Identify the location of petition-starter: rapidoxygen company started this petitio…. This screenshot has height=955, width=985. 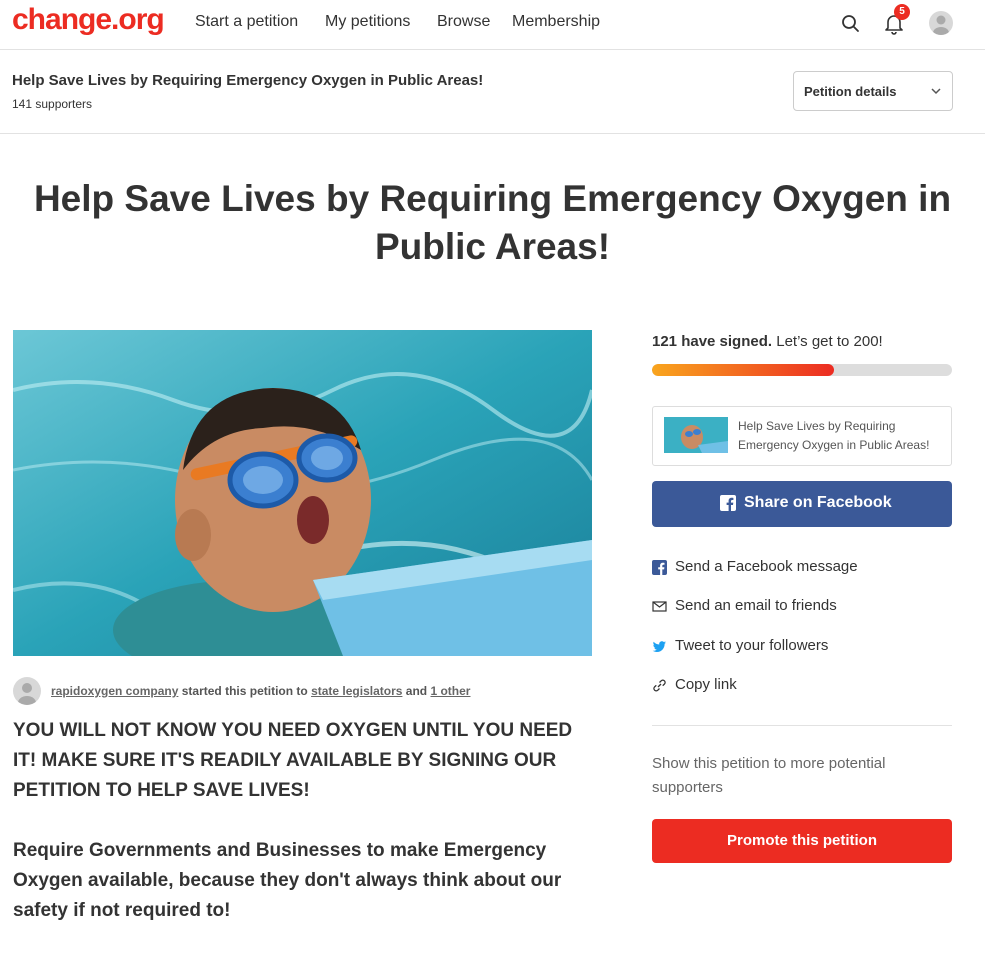
(302, 691).